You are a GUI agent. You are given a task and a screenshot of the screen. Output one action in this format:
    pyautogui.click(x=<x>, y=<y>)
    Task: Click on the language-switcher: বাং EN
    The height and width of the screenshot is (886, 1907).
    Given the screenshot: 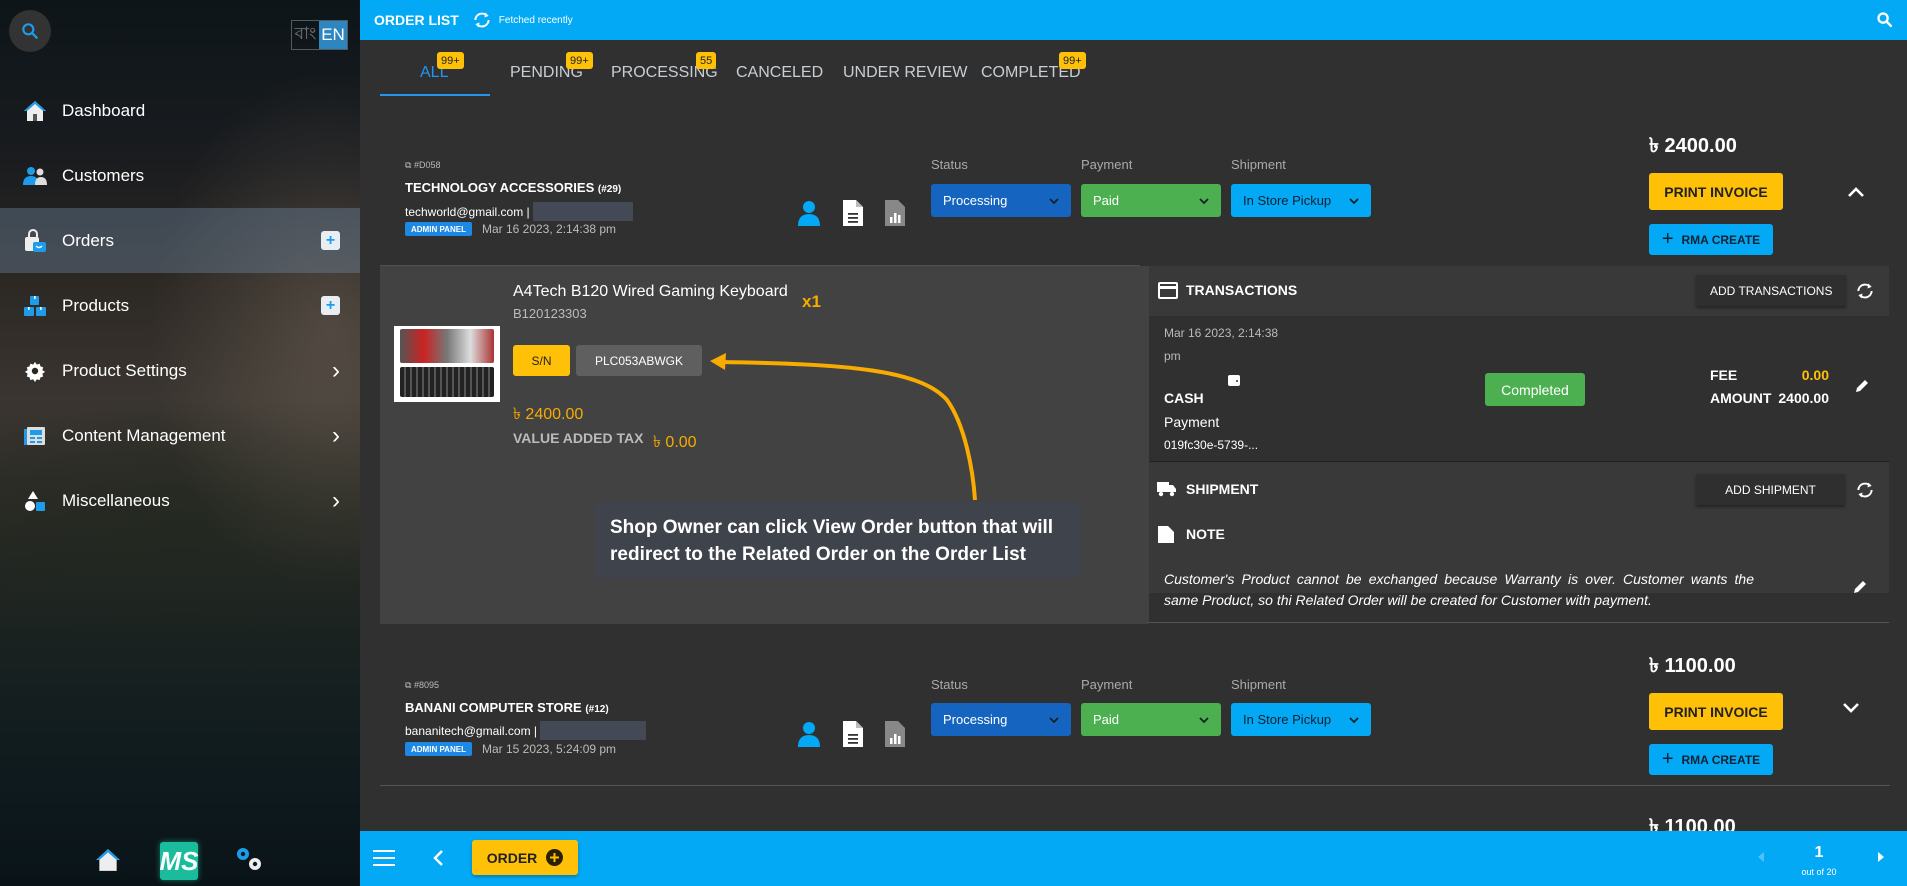 What is the action you would take?
    pyautogui.click(x=319, y=35)
    